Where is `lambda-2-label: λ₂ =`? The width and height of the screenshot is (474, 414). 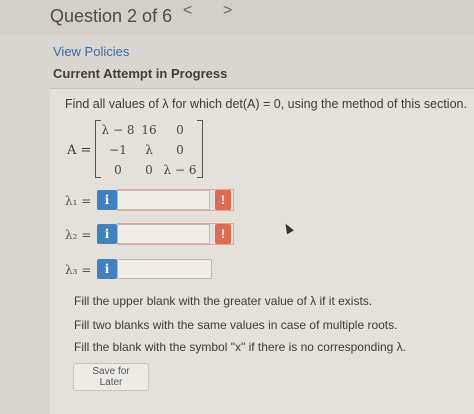 lambda-2-label: λ₂ = is located at coordinates (78, 235).